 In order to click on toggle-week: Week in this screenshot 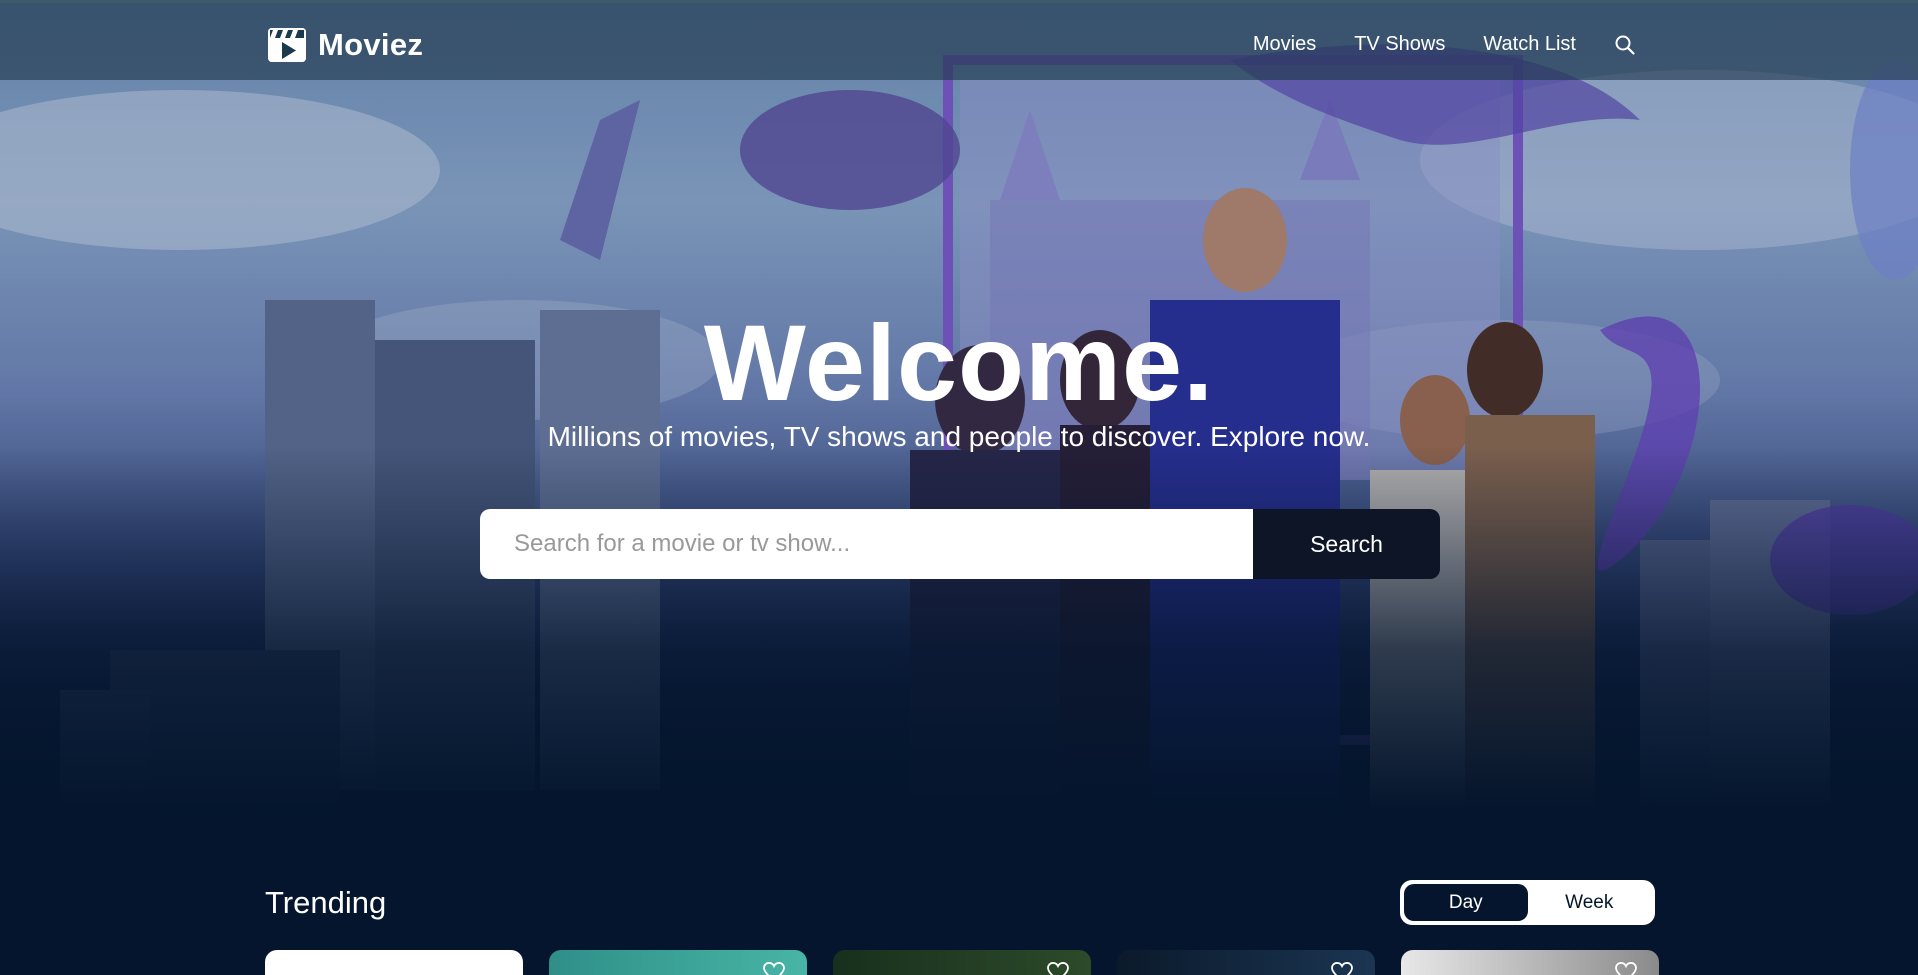, I will do `click(1590, 902)`.